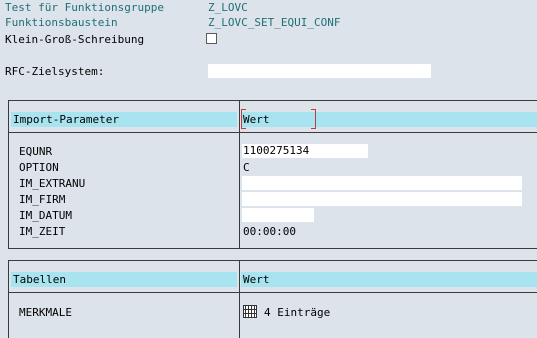  Describe the element at coordinates (297, 313) in the screenshot. I see `table-entries-merkmale: 4 Einträge` at that location.